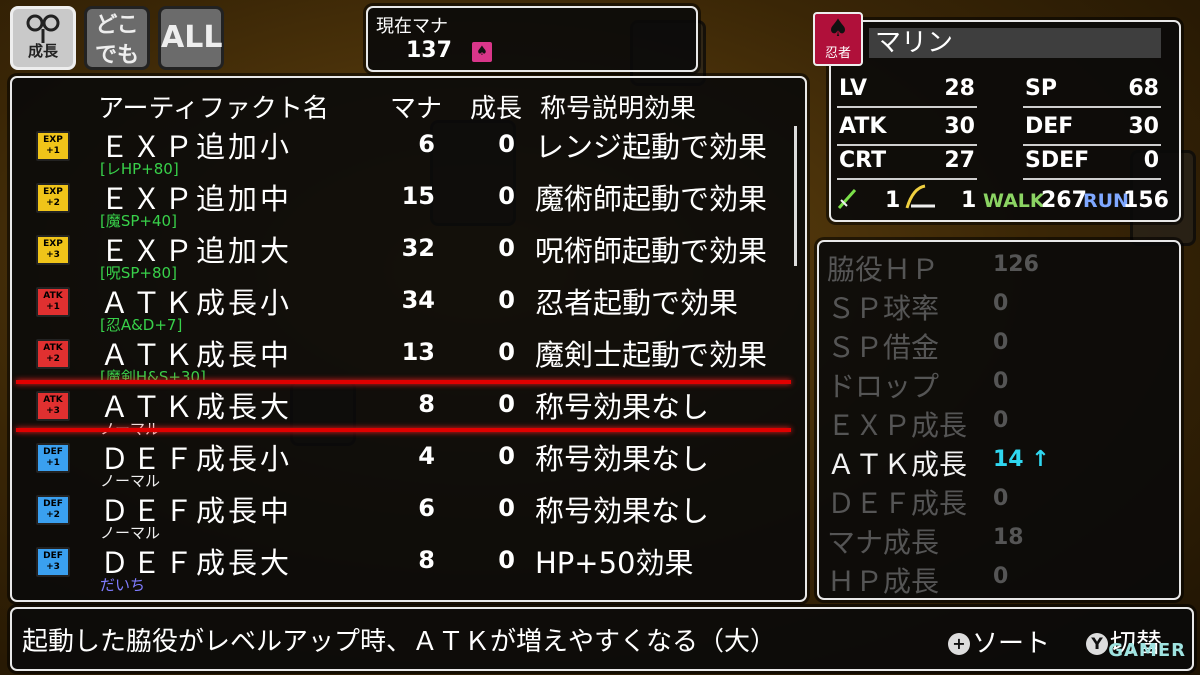 Image resolution: width=1200 pixels, height=675 pixels. What do you see at coordinates (116, 55) in the screenshot?
I see `anywhere-filter-label-line2: でも` at bounding box center [116, 55].